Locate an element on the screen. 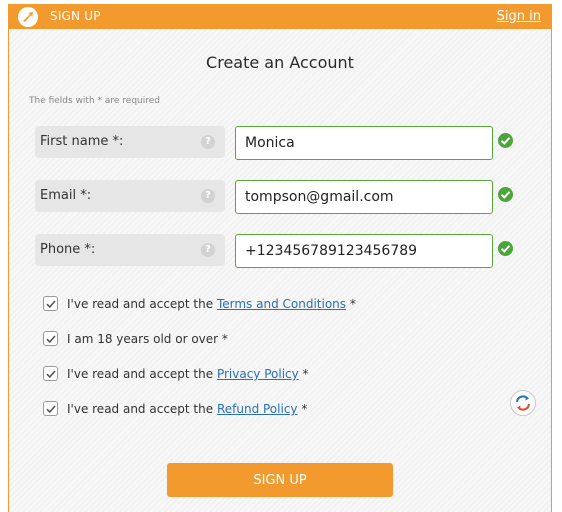 The height and width of the screenshot is (512, 562). age-text: I am 18 years old or over * is located at coordinates (147, 339).